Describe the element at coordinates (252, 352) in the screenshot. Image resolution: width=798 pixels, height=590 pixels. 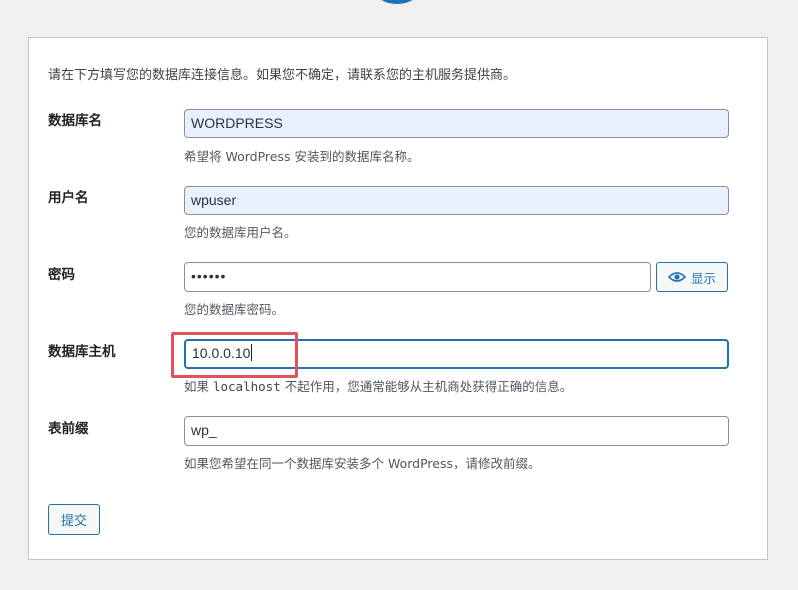
I see `text-caret` at that location.